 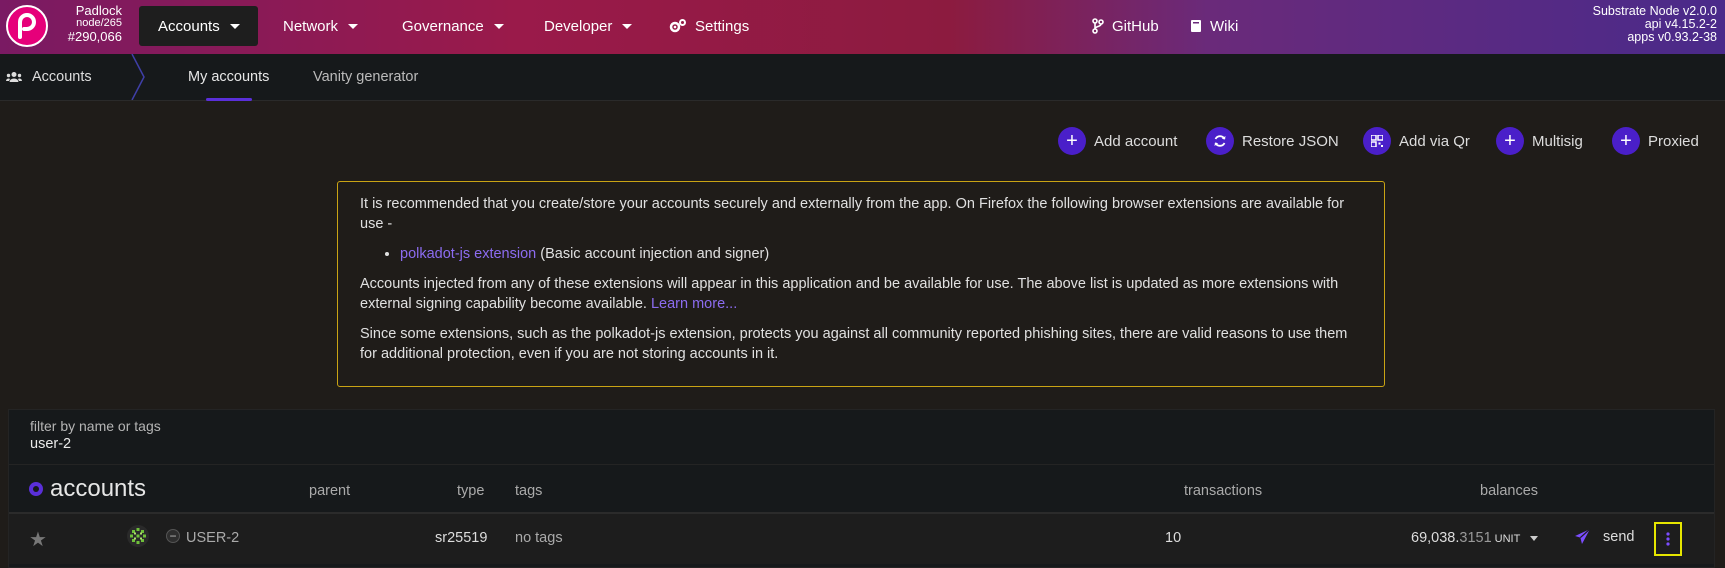 What do you see at coordinates (311, 26) in the screenshot?
I see `menu-network-label: Network` at bounding box center [311, 26].